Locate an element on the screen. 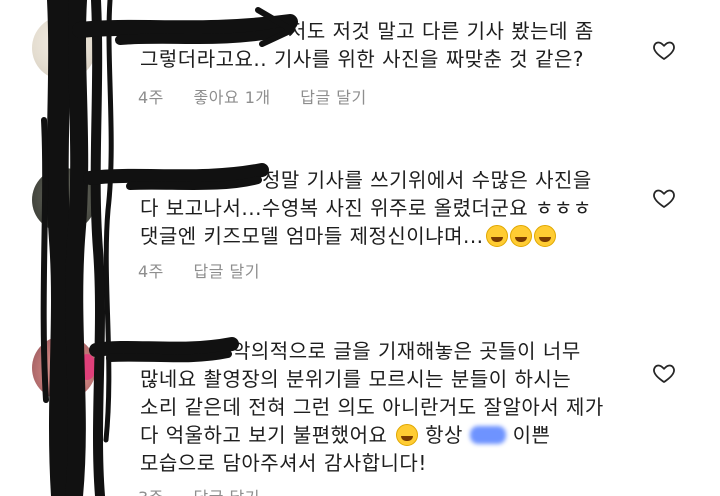 The width and height of the screenshot is (720, 496). comment-meta: 4주 답글 달기 is located at coordinates (211, 270).